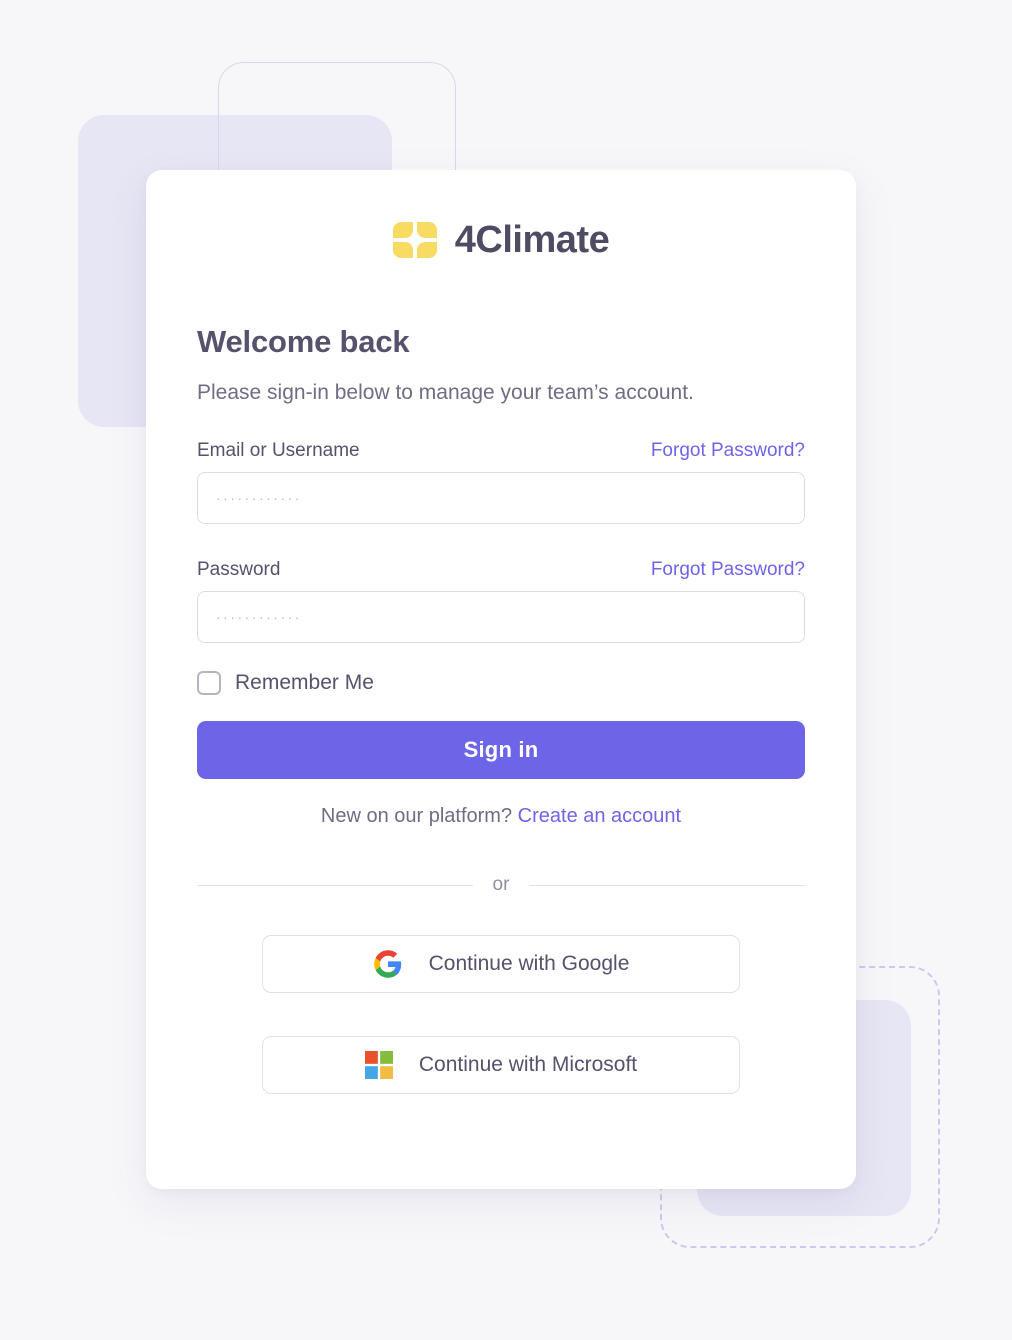 This screenshot has height=1340, width=1012. I want to click on divider-line-left, so click(335, 885).